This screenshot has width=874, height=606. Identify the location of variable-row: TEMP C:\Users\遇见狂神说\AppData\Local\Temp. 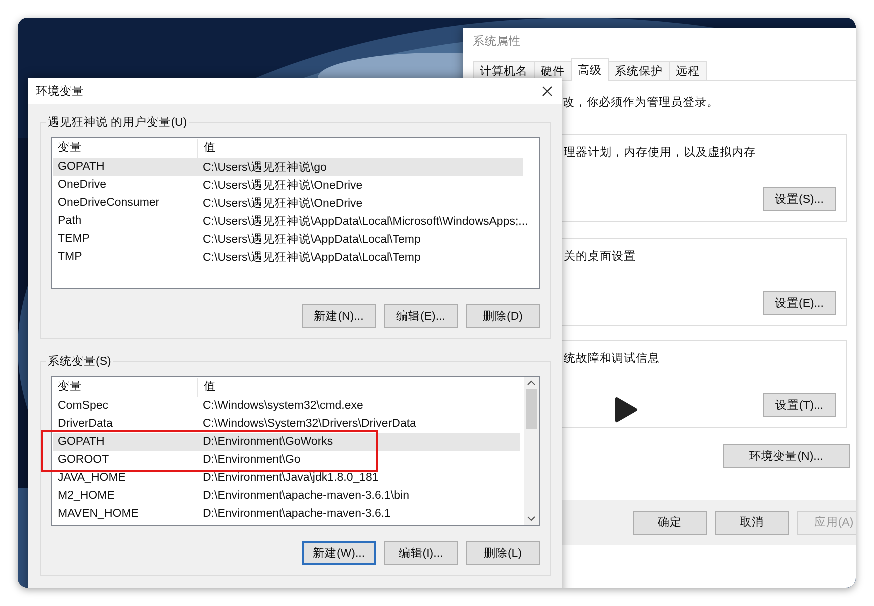
(288, 239).